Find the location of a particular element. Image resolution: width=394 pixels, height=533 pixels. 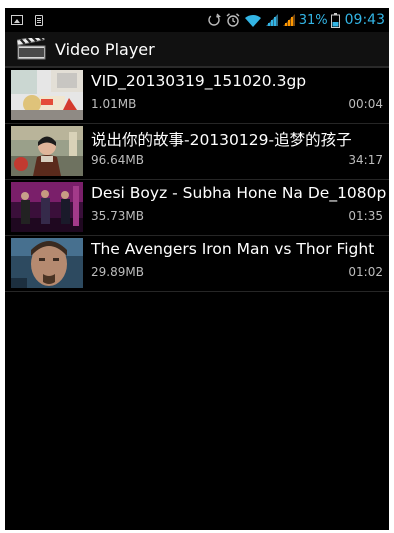

video-size: 96.64MB is located at coordinates (117, 160).